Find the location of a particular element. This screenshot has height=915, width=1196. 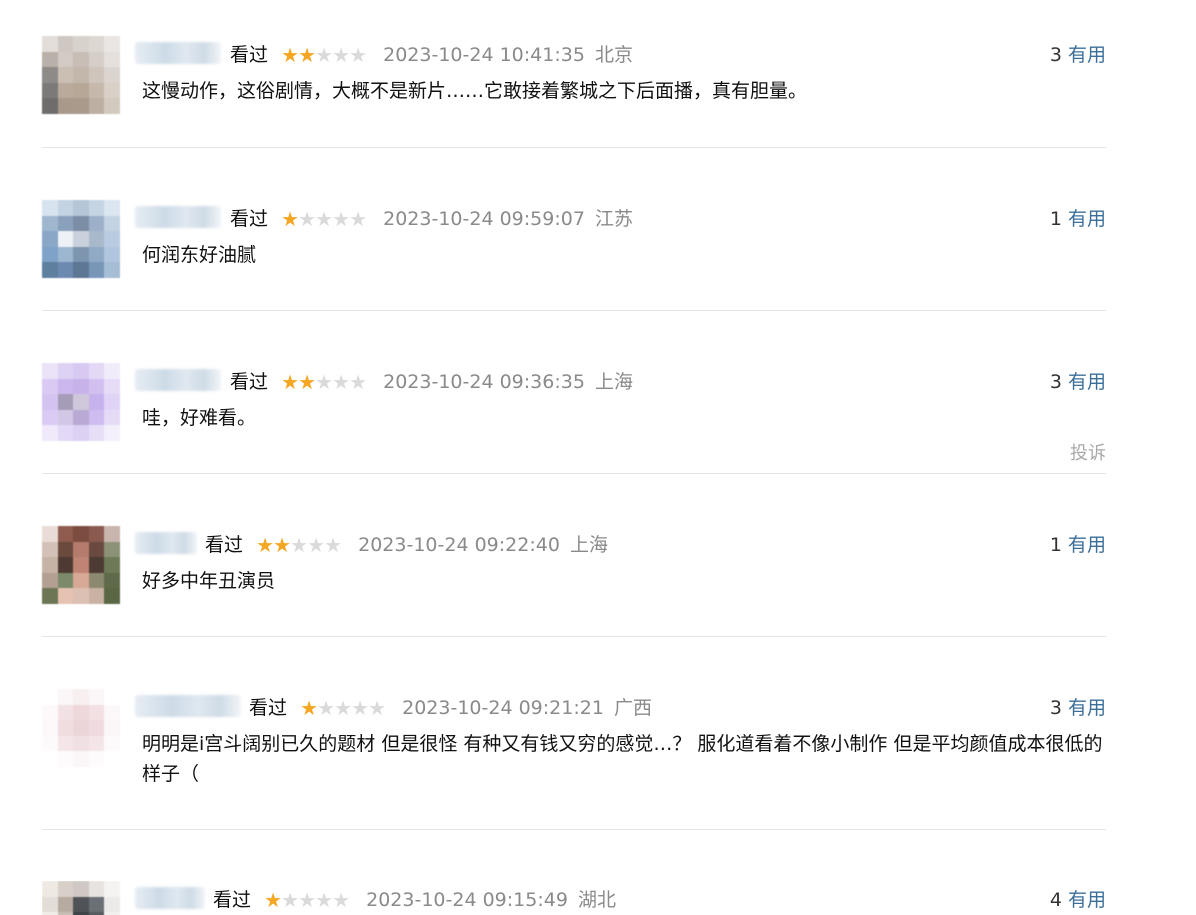

comment-meta: 看过 ★ ★ ★ ★ ★ 2023-10-24 09:36:35 上海 is located at coordinates (431, 382).